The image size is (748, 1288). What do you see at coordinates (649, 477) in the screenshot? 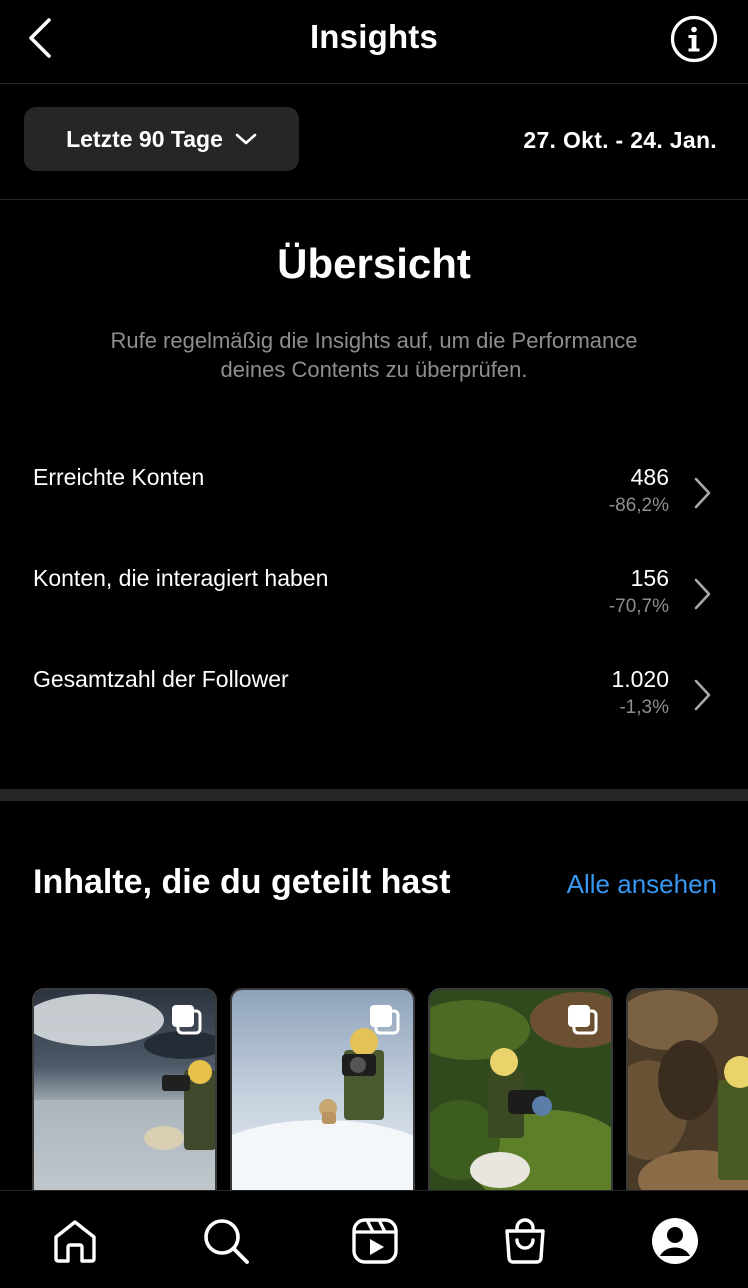
I see `metric-value: 486` at bounding box center [649, 477].